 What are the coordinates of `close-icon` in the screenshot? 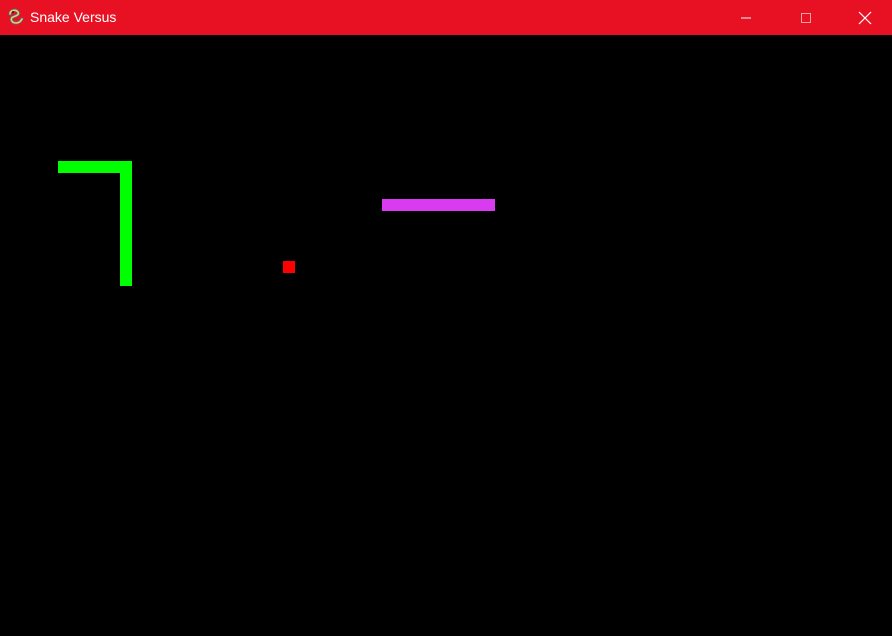 It's located at (865, 17).